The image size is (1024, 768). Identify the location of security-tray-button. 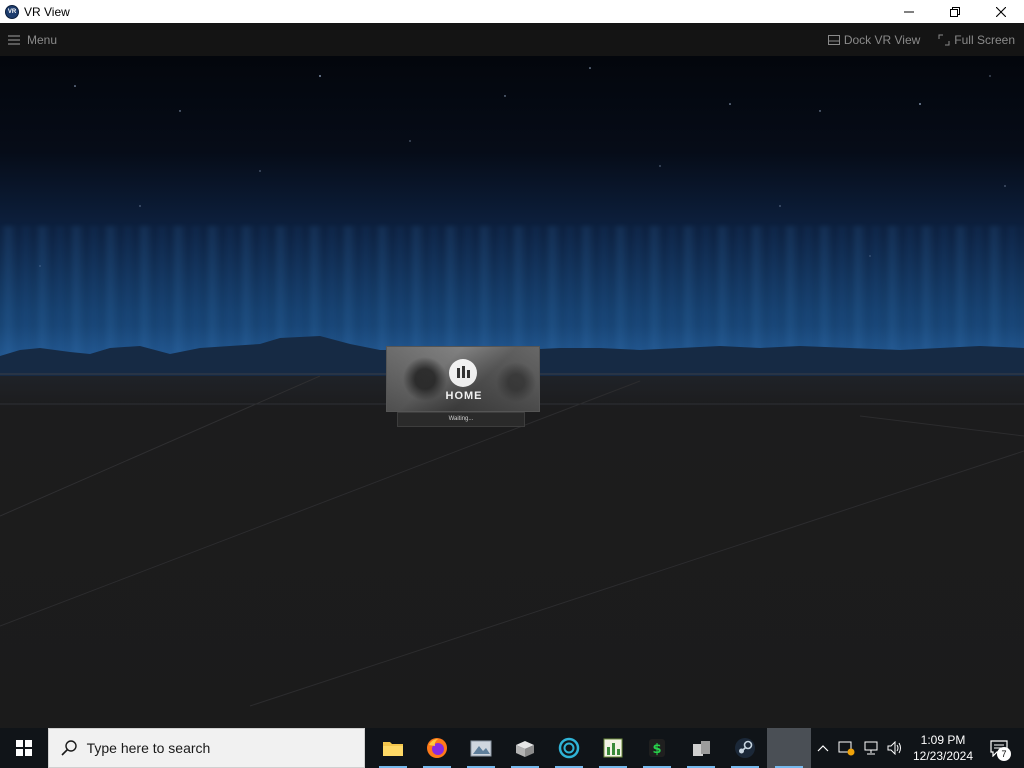
(847, 748).